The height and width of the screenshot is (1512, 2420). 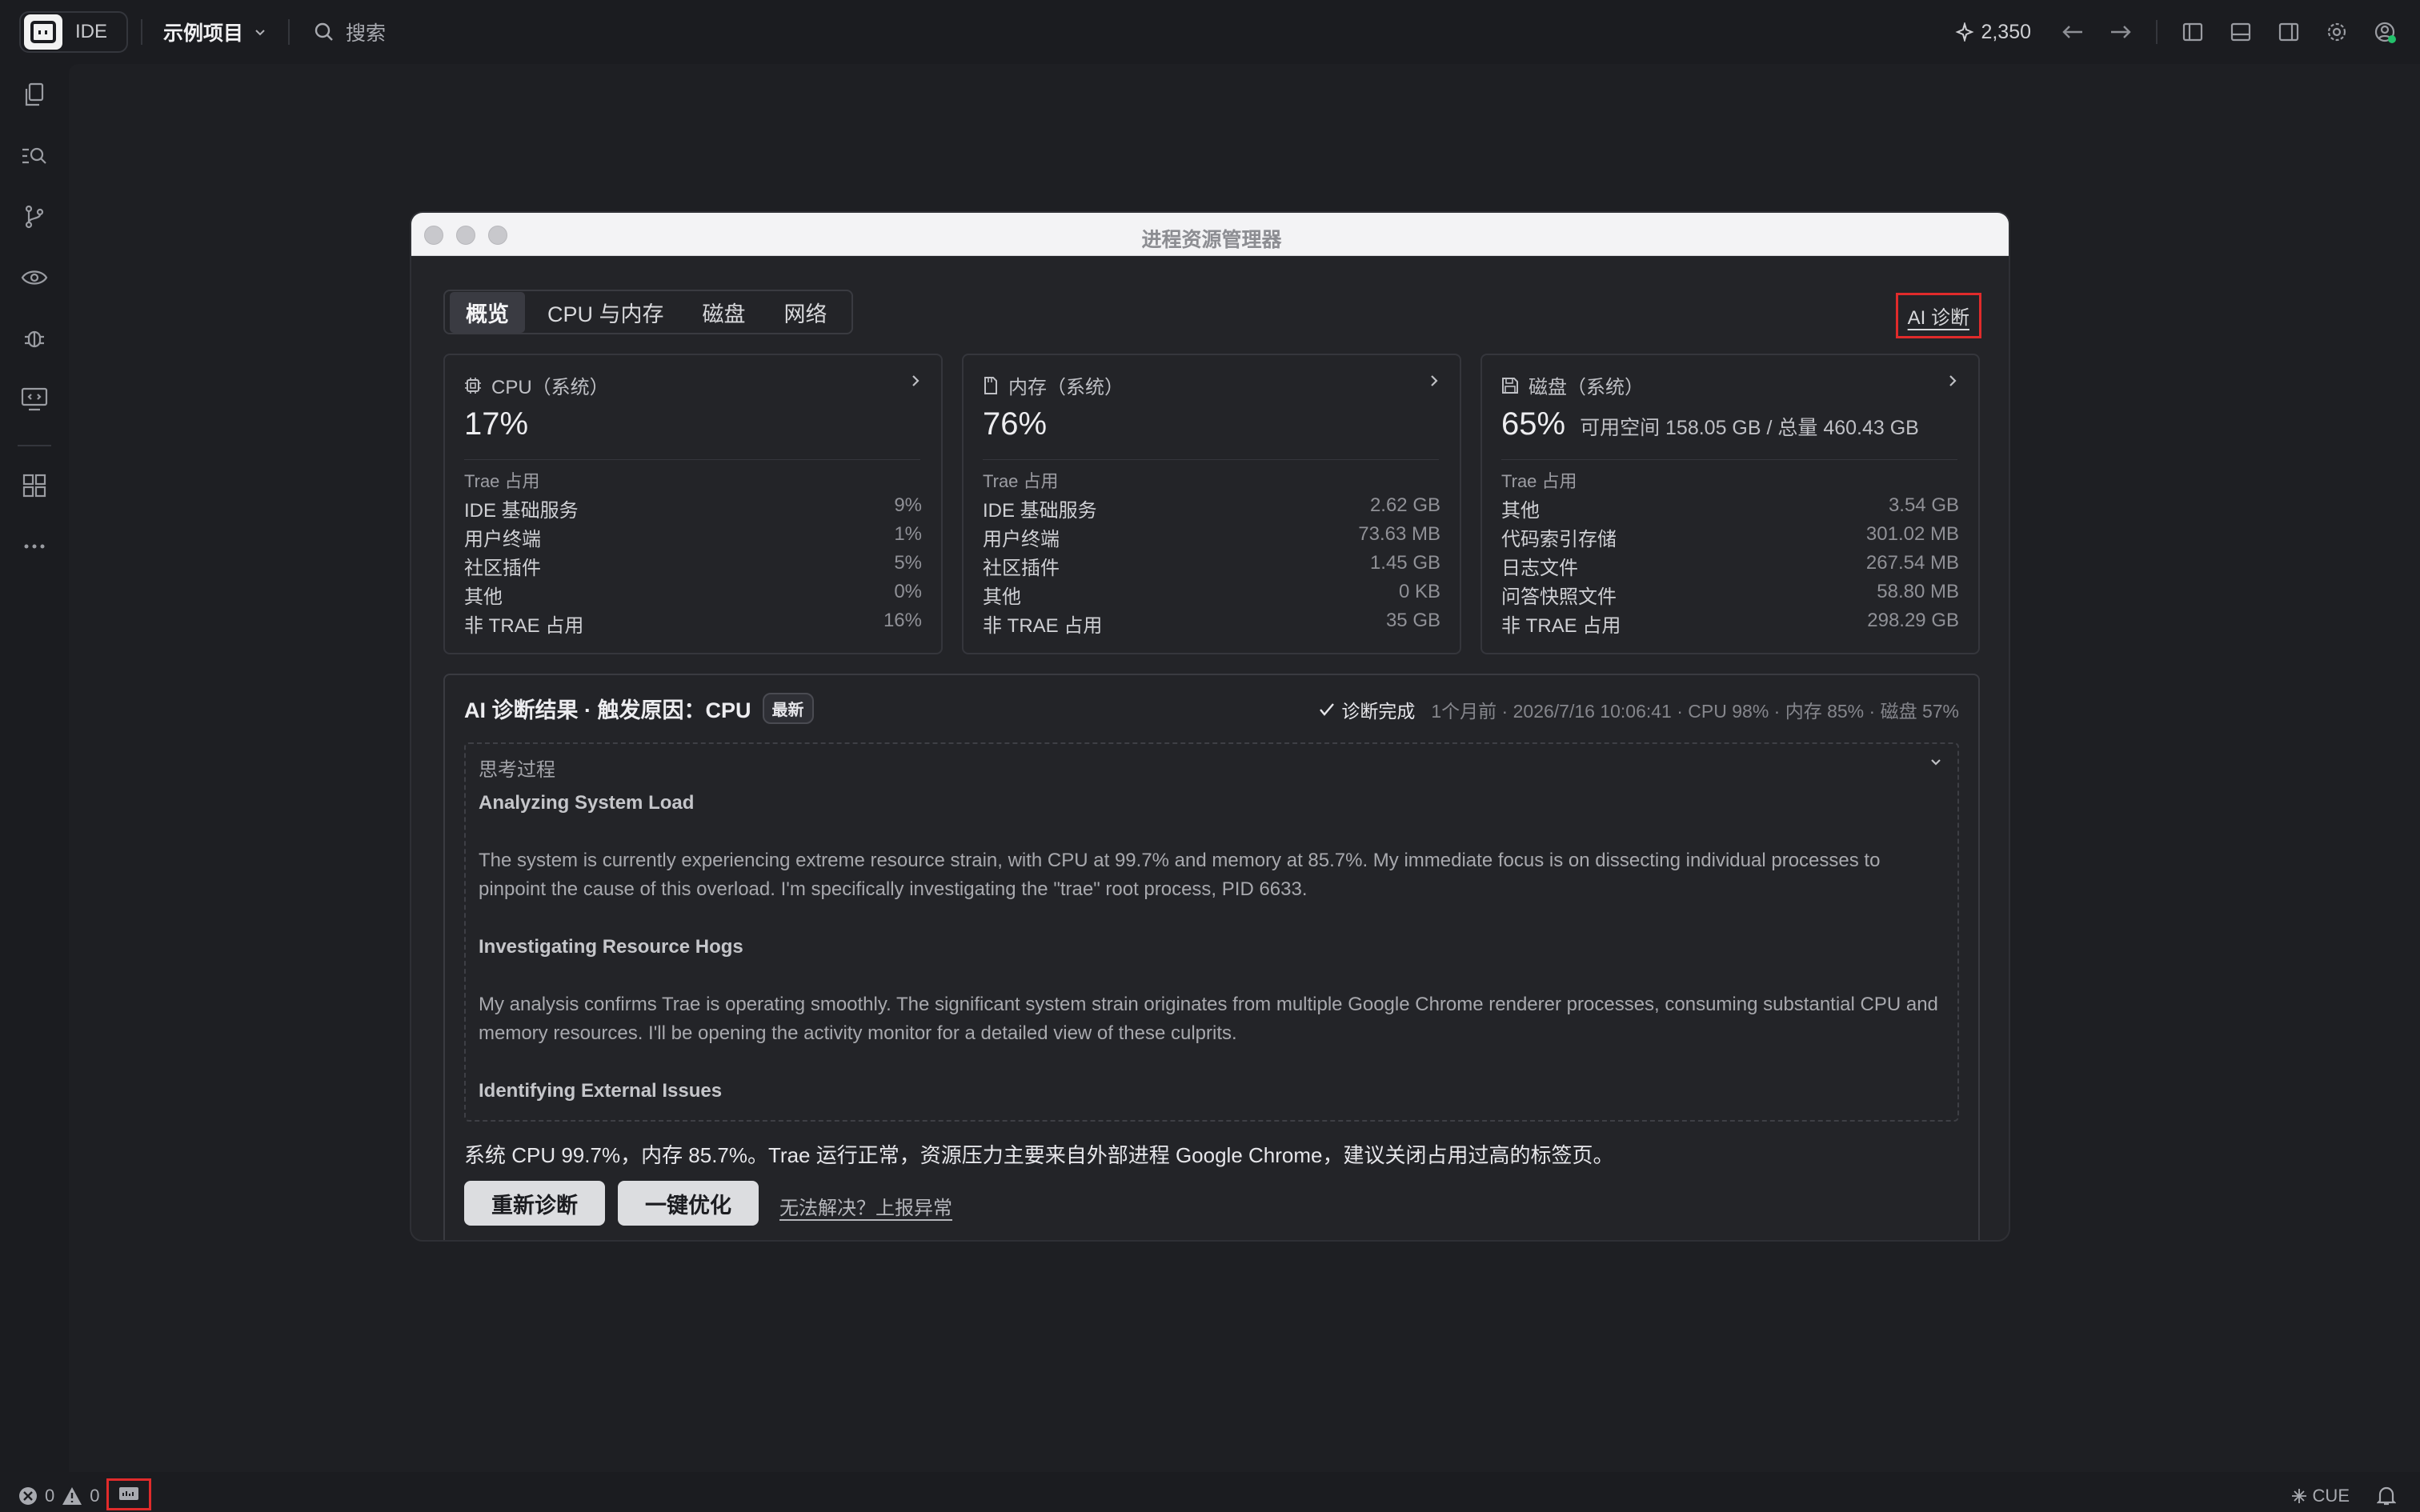 I want to click on card-header: 磁盘（系统）, so click(x=1572, y=385).